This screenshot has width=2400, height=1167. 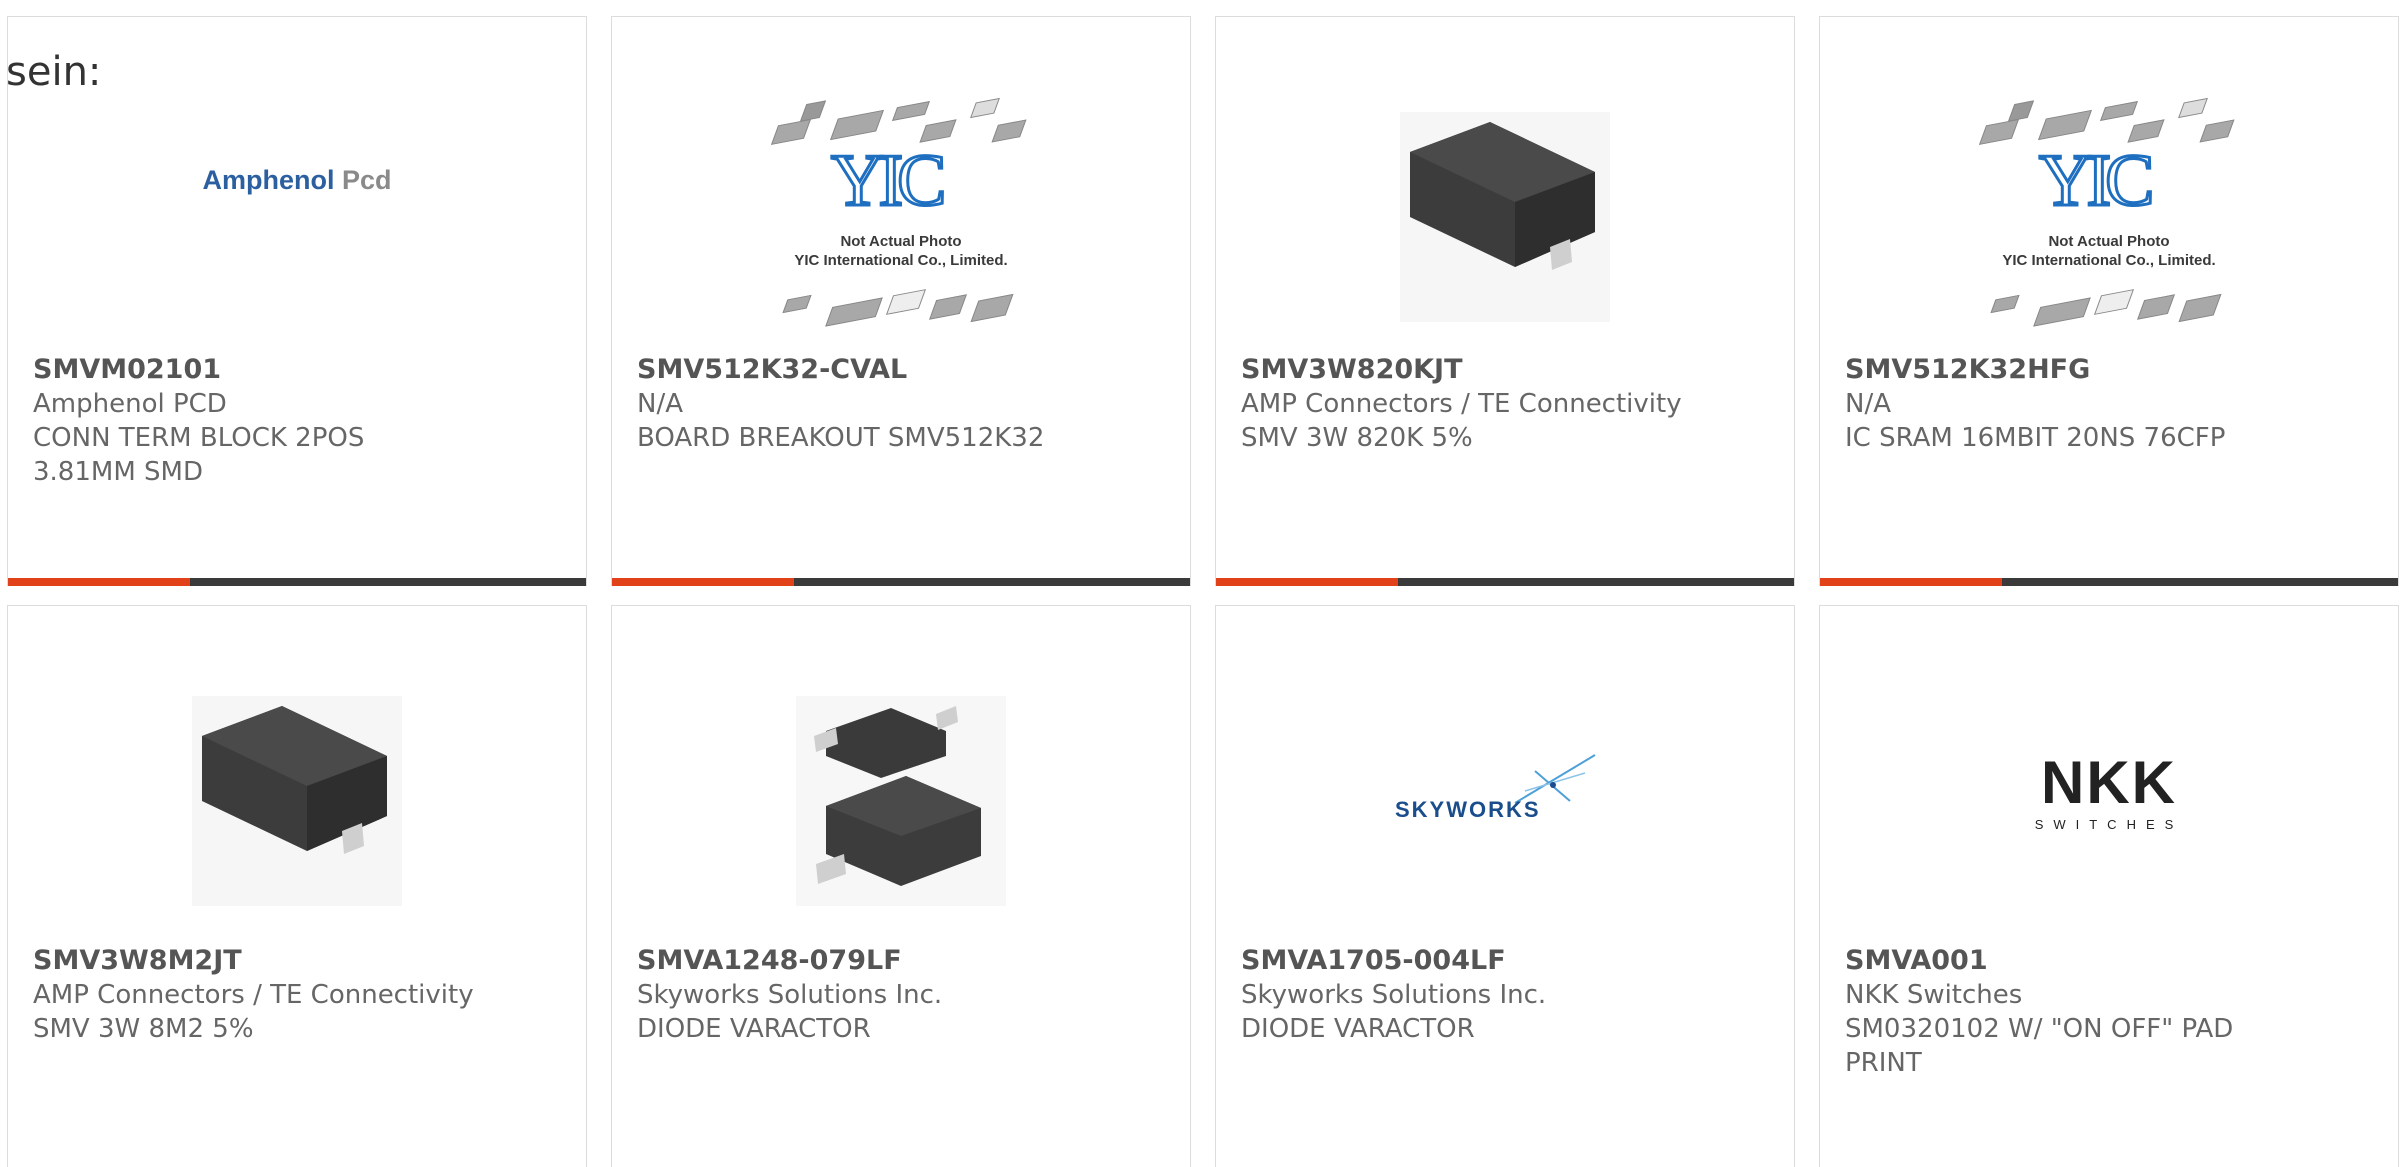 I want to click on nkk-switches-logo: NKK SWITCHES, so click(x=2109, y=790).